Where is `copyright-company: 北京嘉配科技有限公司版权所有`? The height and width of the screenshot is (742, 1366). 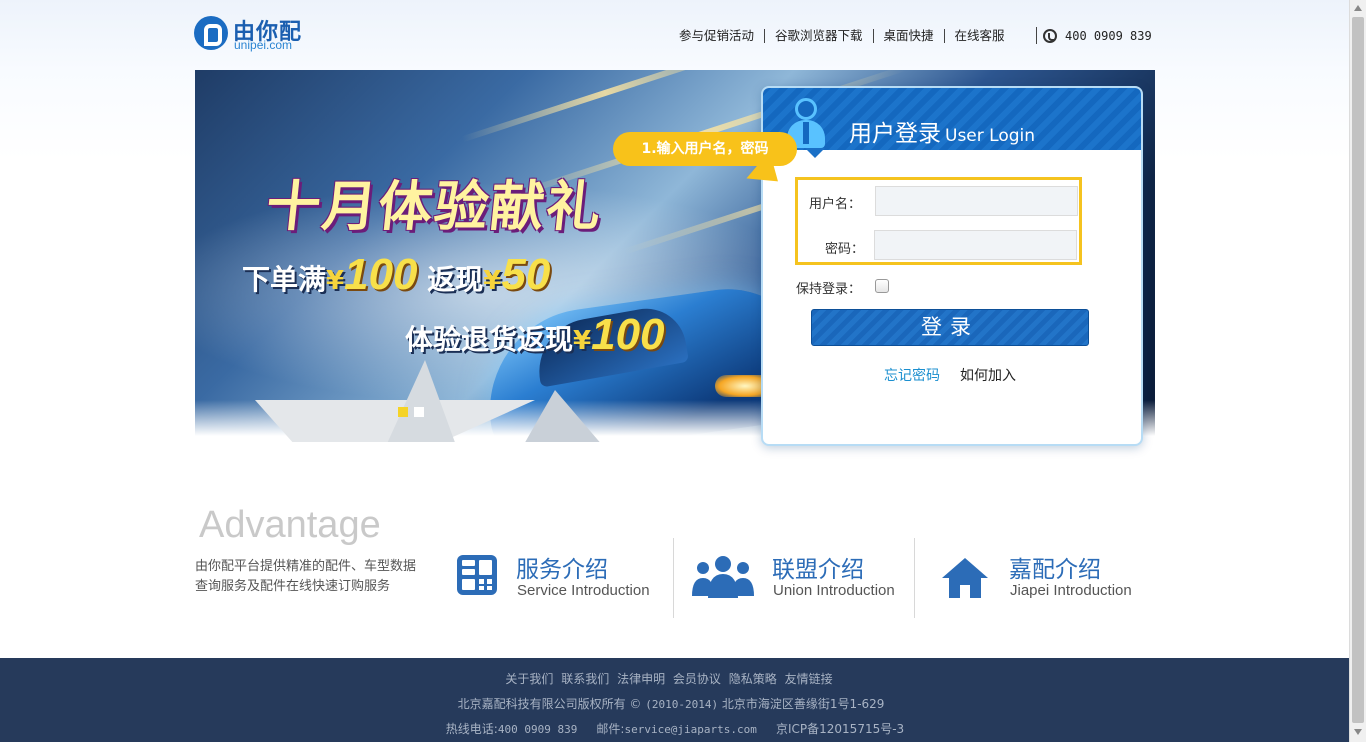
copyright-company: 北京嘉配科技有限公司版权所有 is located at coordinates (541, 704).